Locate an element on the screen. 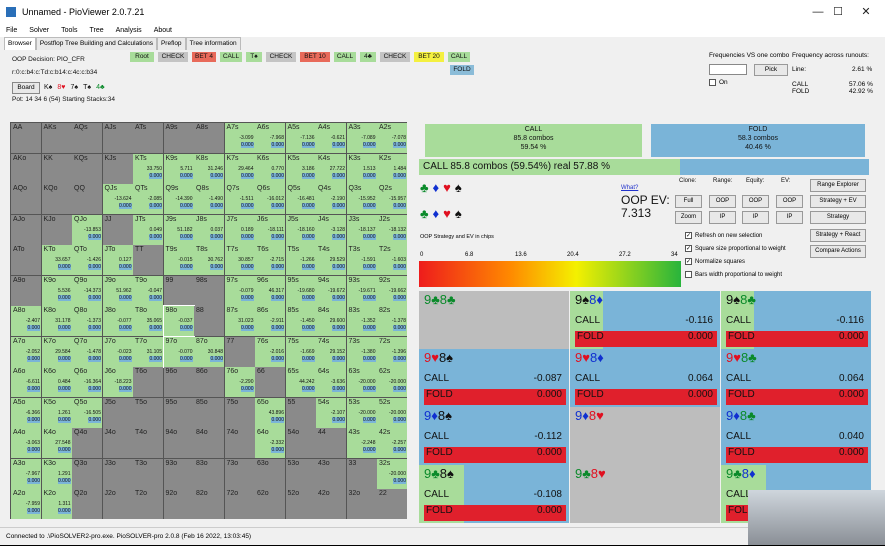  hand-cell: 53s -20.000 0.000 is located at coordinates (361, 412).